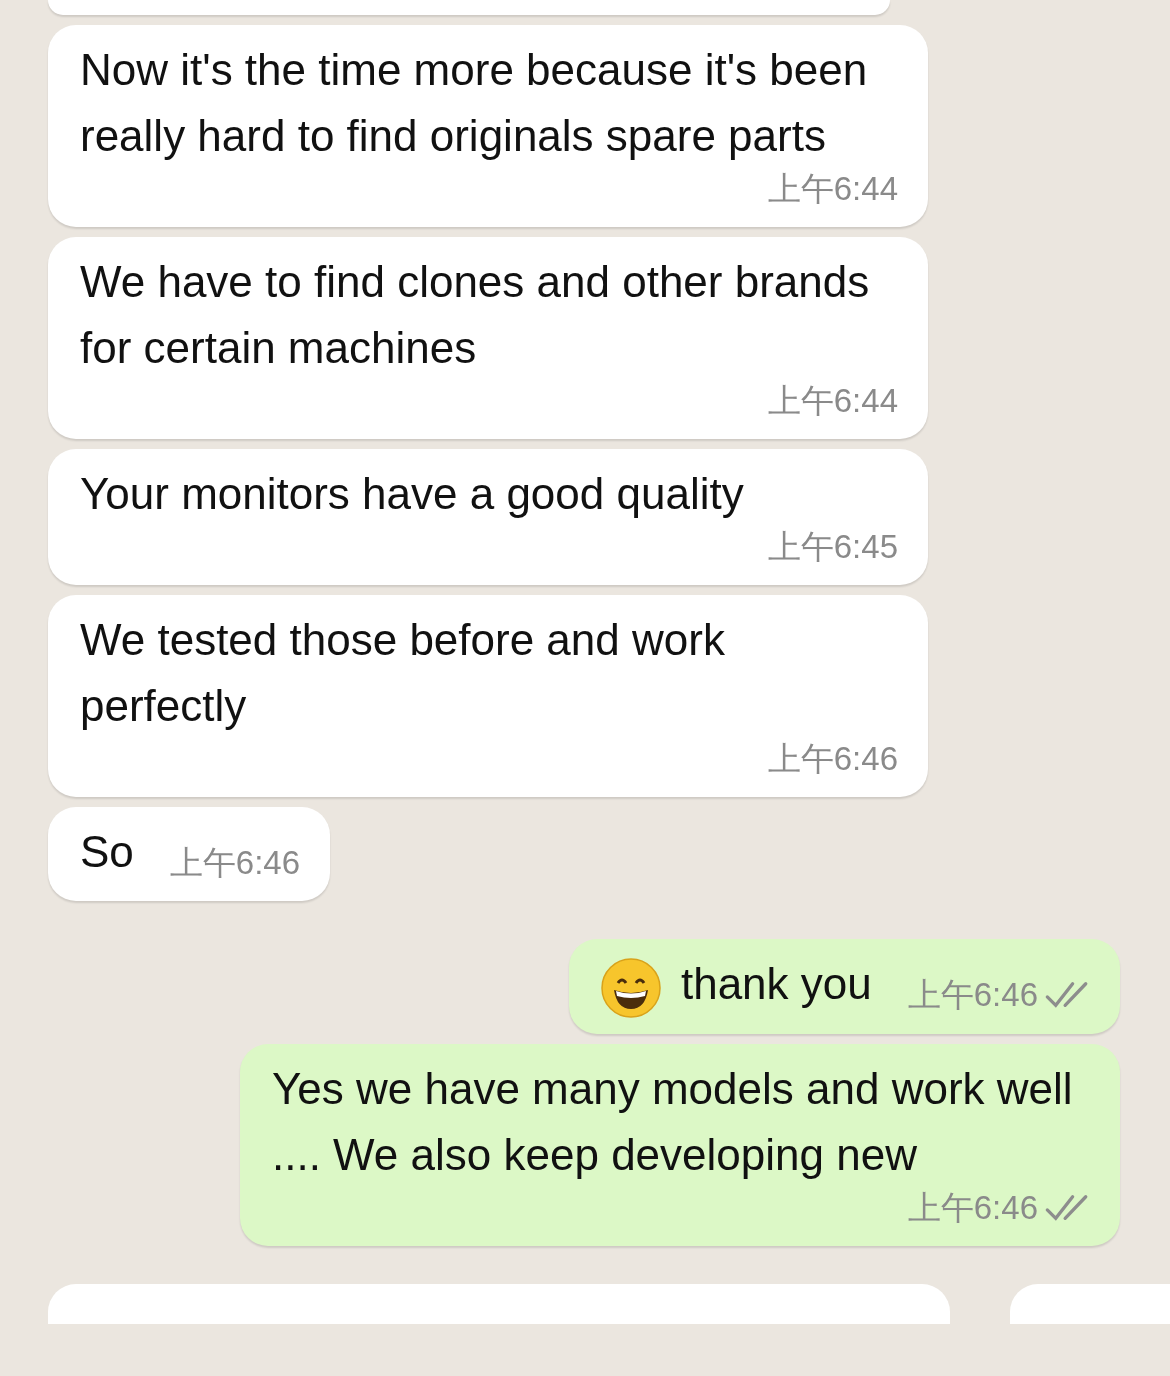 Image resolution: width=1170 pixels, height=1376 pixels. I want to click on message-text: Yes we have many models and work well .... We also keep developing new, so click(673, 1122).